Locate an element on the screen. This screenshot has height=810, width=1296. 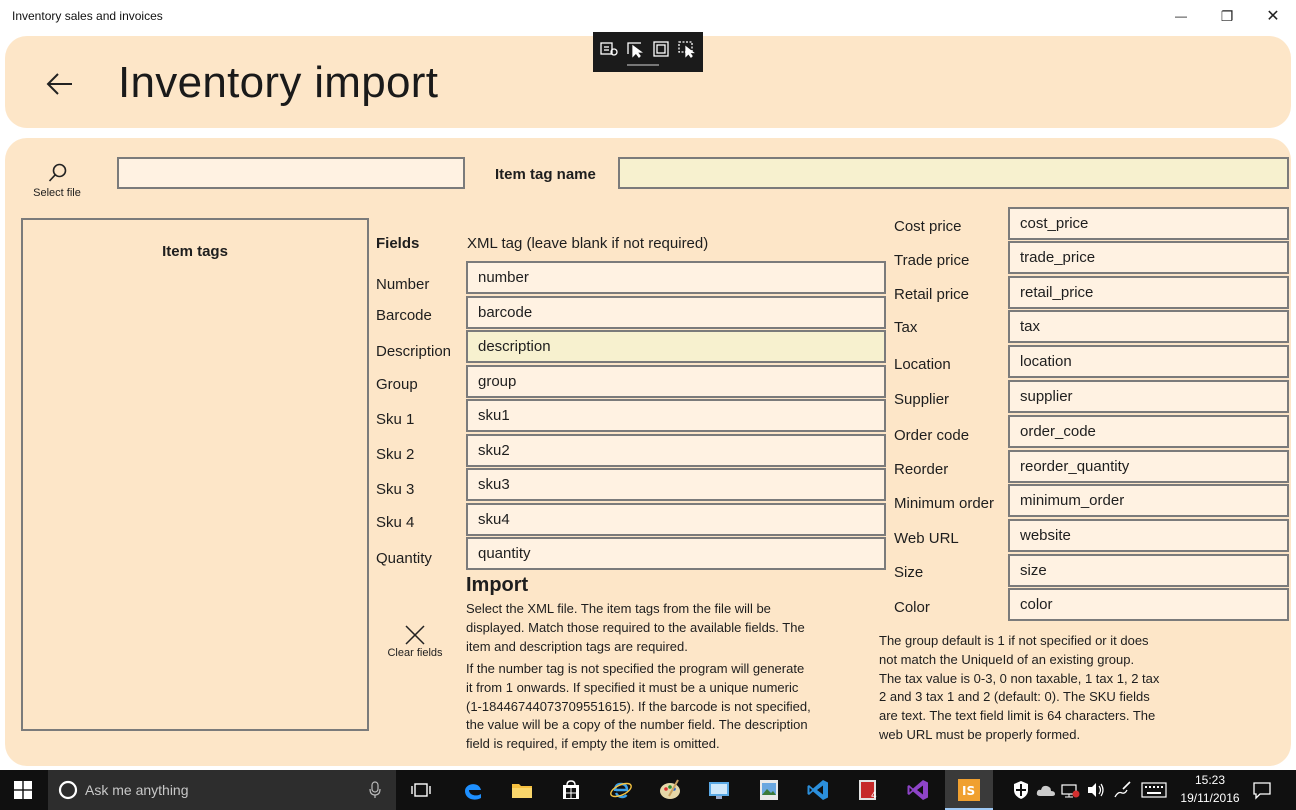
restore-icon: ❐ is located at coordinates (1227, 15).